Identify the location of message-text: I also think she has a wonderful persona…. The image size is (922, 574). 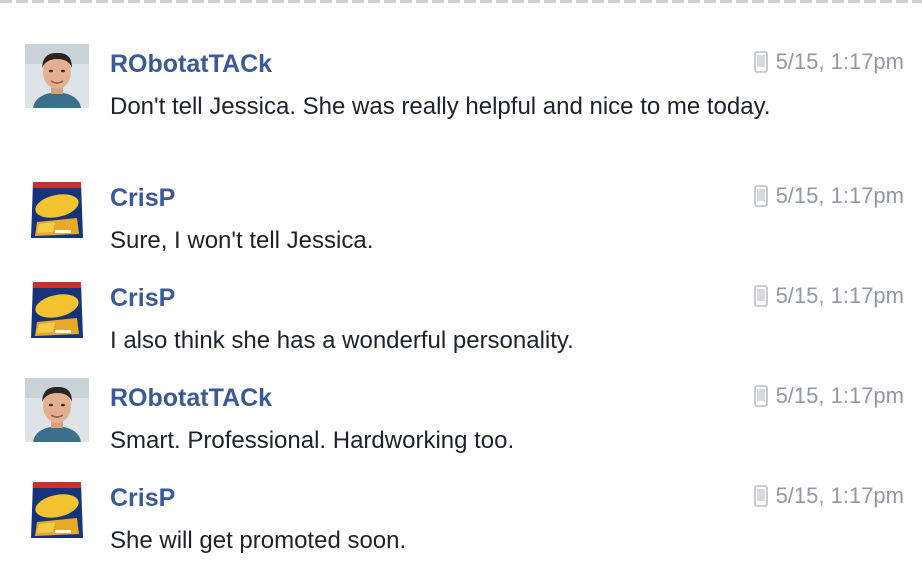
(342, 340).